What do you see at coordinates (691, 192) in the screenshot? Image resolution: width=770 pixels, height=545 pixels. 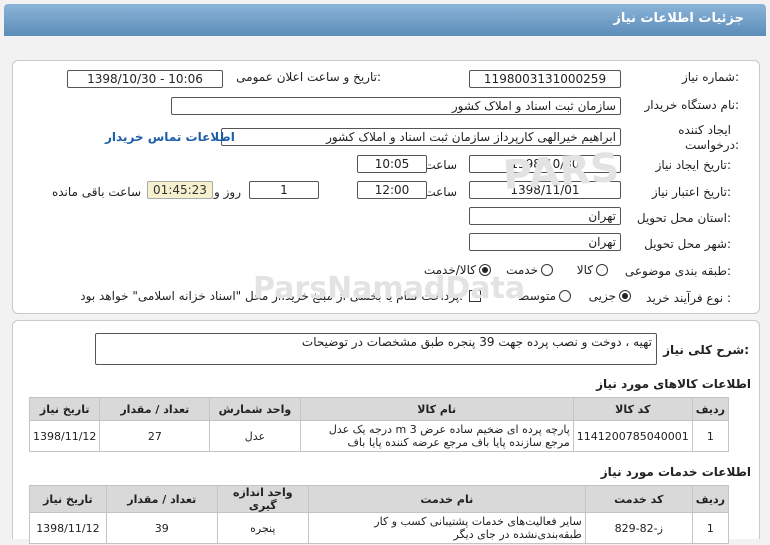 I see `validity-date-label: تاریخ اعتبار نیاز:` at bounding box center [691, 192].